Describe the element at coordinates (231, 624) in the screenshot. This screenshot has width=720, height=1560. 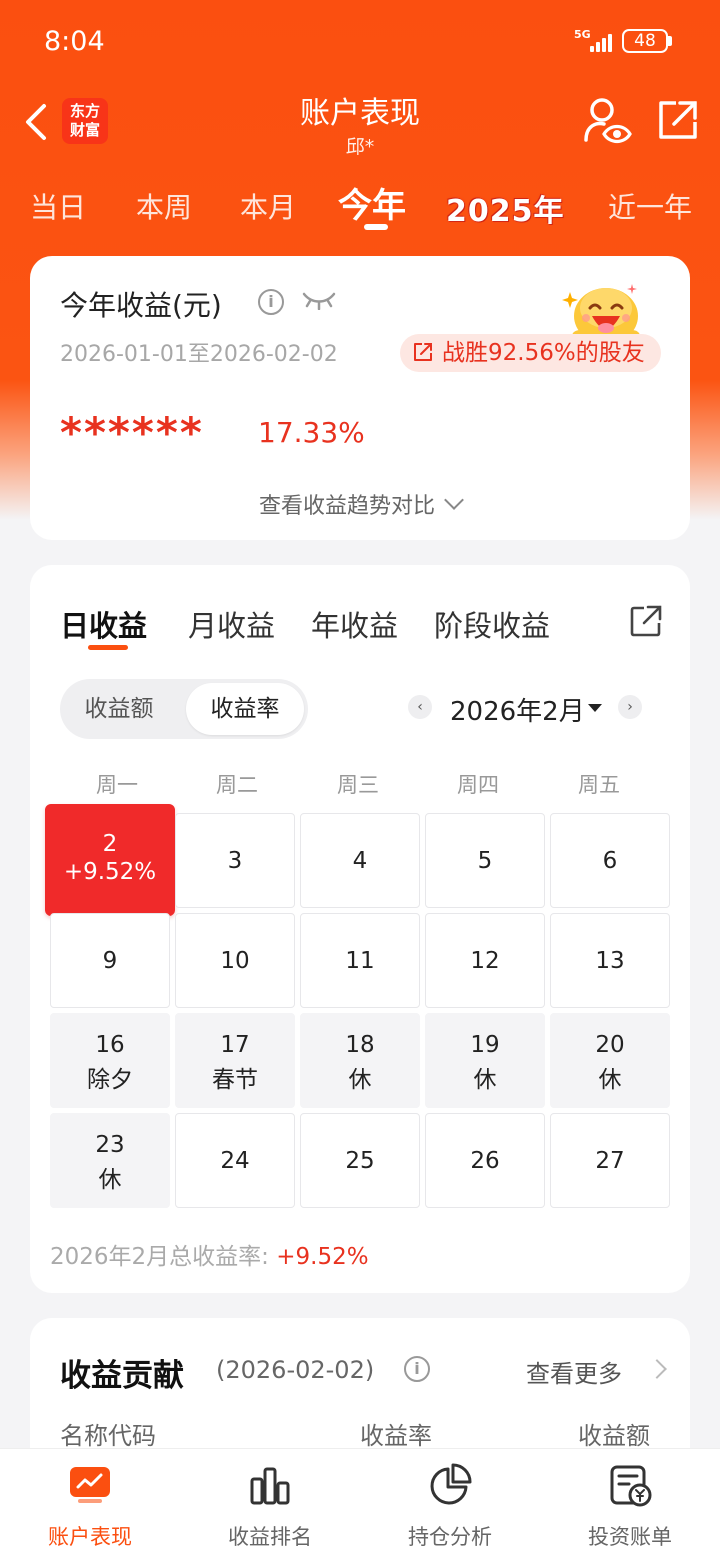
I see `tab-monthly-return: 月收益` at that location.